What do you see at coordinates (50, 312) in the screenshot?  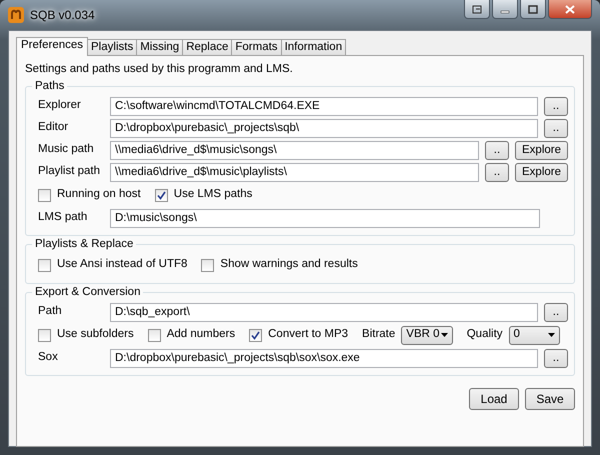 I see `field-label: Path` at bounding box center [50, 312].